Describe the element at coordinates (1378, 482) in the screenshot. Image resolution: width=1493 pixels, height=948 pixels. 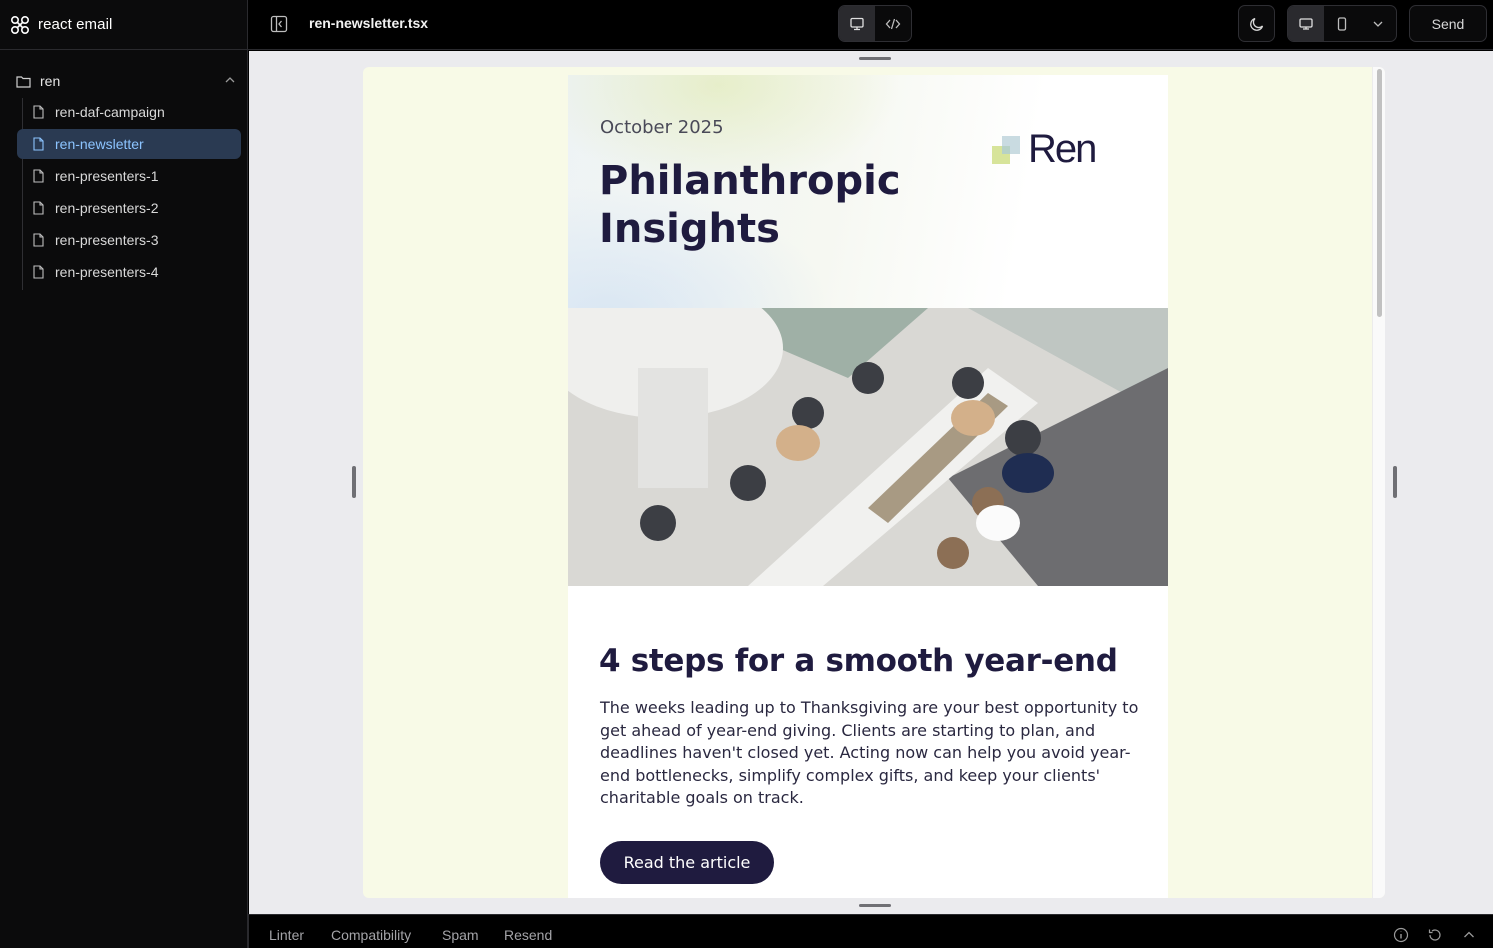
I see `preview-scrollbar` at that location.